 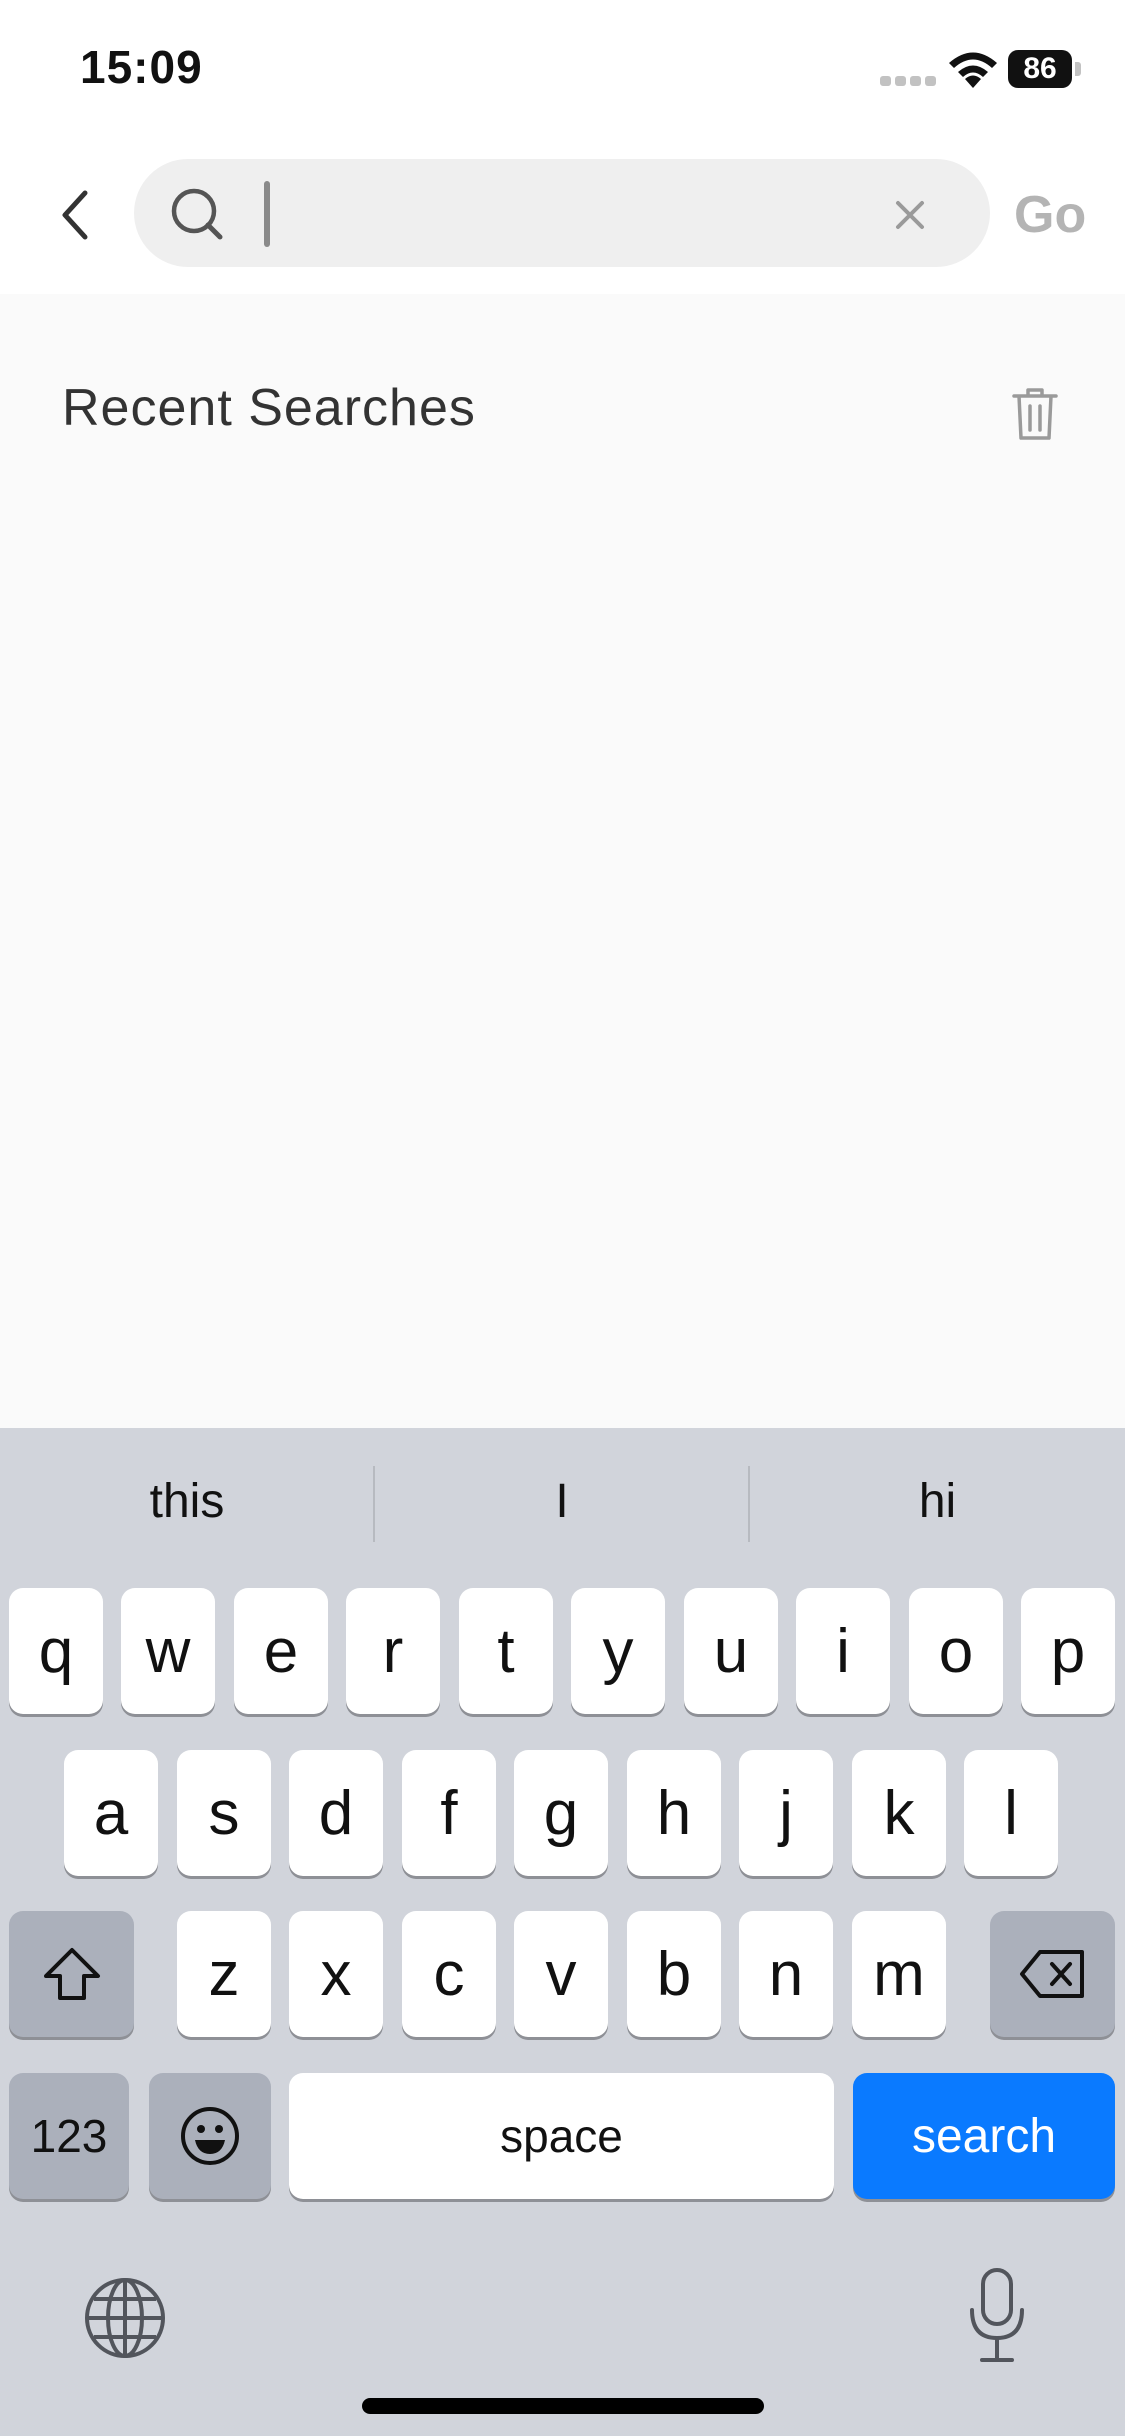 I want to click on chevron-left-icon, so click(x=75, y=215).